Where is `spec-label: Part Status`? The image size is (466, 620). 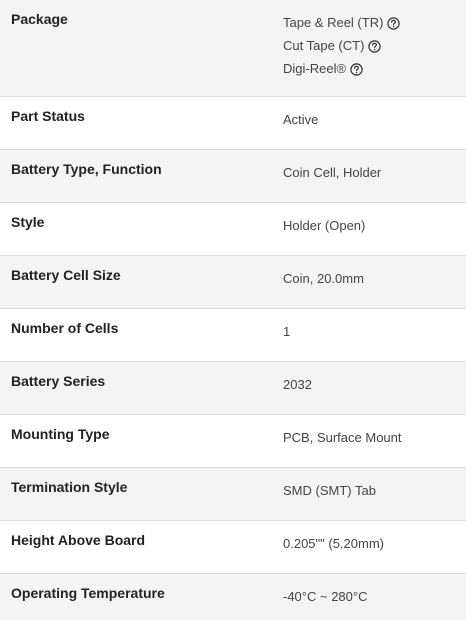 spec-label: Part Status is located at coordinates (141, 123).